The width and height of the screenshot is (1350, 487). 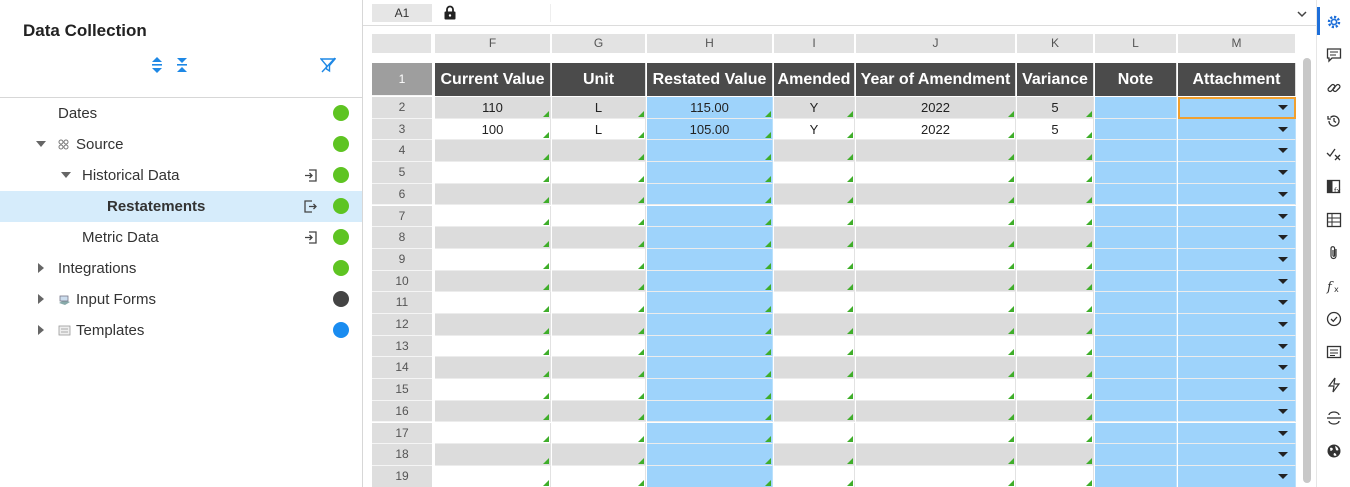 I want to click on table-cell: 2022, so click(x=936, y=108).